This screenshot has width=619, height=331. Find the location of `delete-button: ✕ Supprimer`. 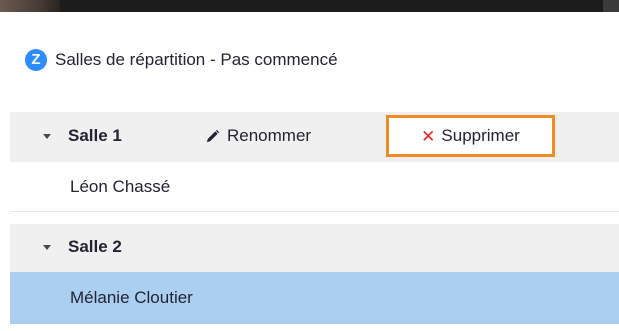

delete-button: ✕ Supprimer is located at coordinates (470, 136).